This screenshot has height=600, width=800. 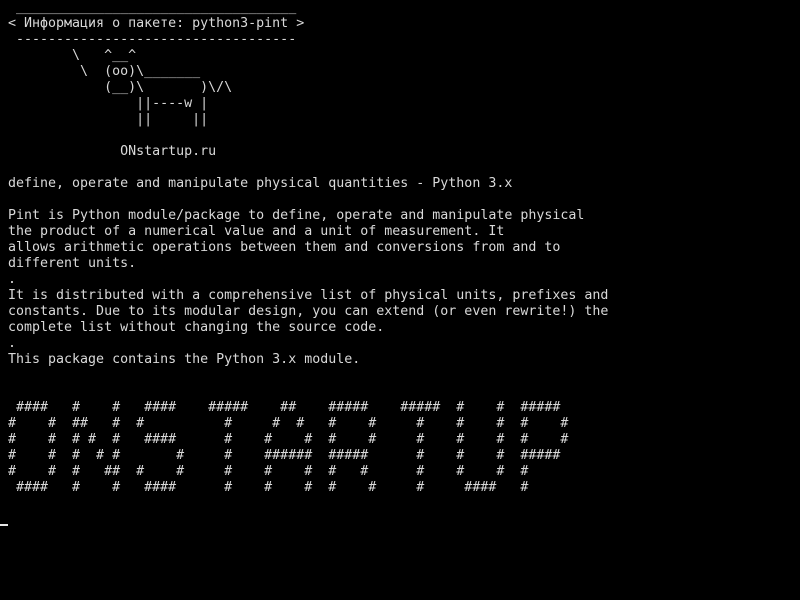 What do you see at coordinates (4, 525) in the screenshot?
I see `text-cursor` at bounding box center [4, 525].